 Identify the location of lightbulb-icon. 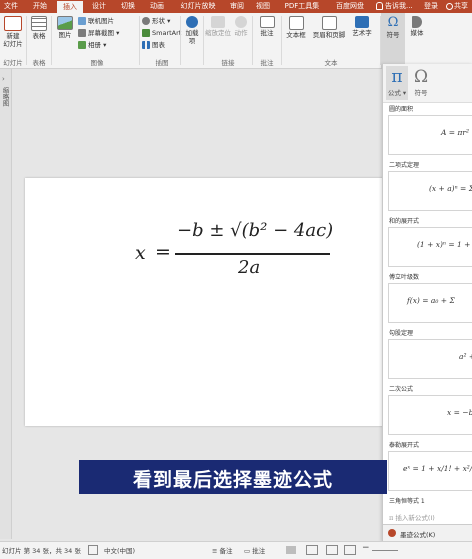
(379, 6).